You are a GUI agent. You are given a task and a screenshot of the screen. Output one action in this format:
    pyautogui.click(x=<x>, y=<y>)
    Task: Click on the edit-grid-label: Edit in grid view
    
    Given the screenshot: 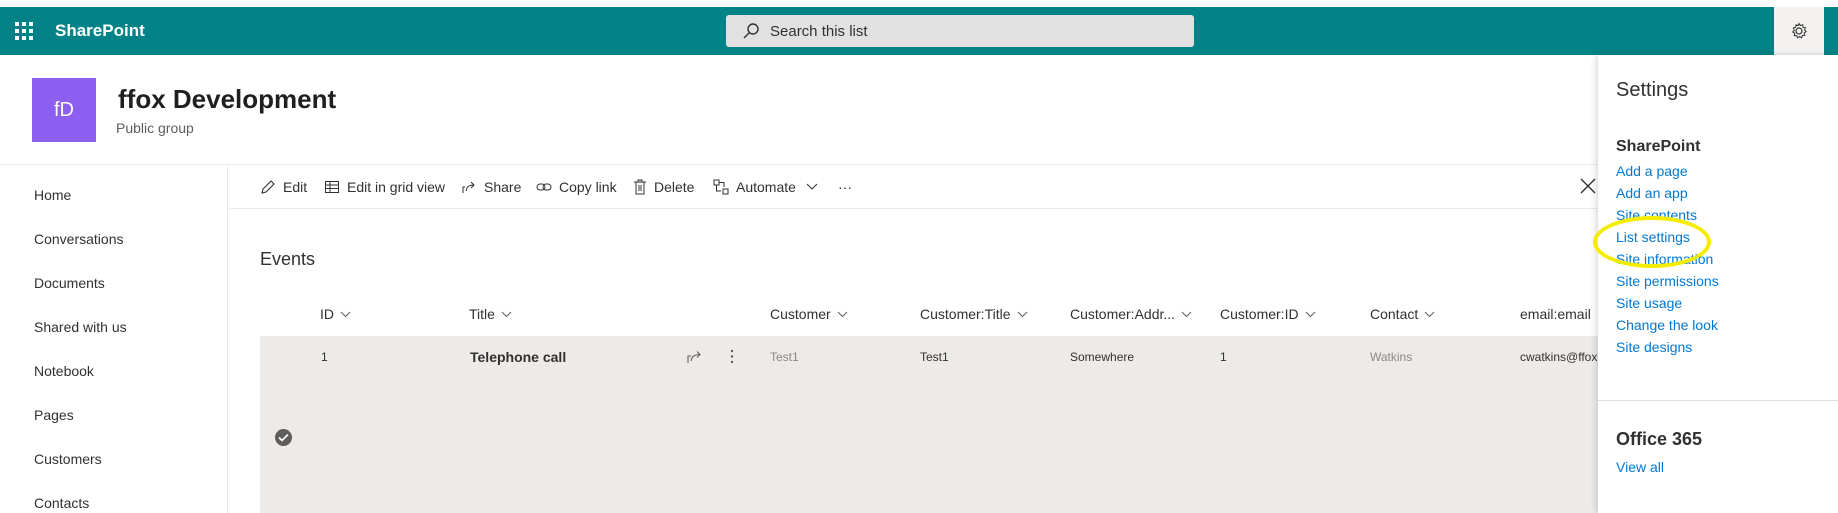 What is the action you would take?
    pyautogui.click(x=396, y=187)
    